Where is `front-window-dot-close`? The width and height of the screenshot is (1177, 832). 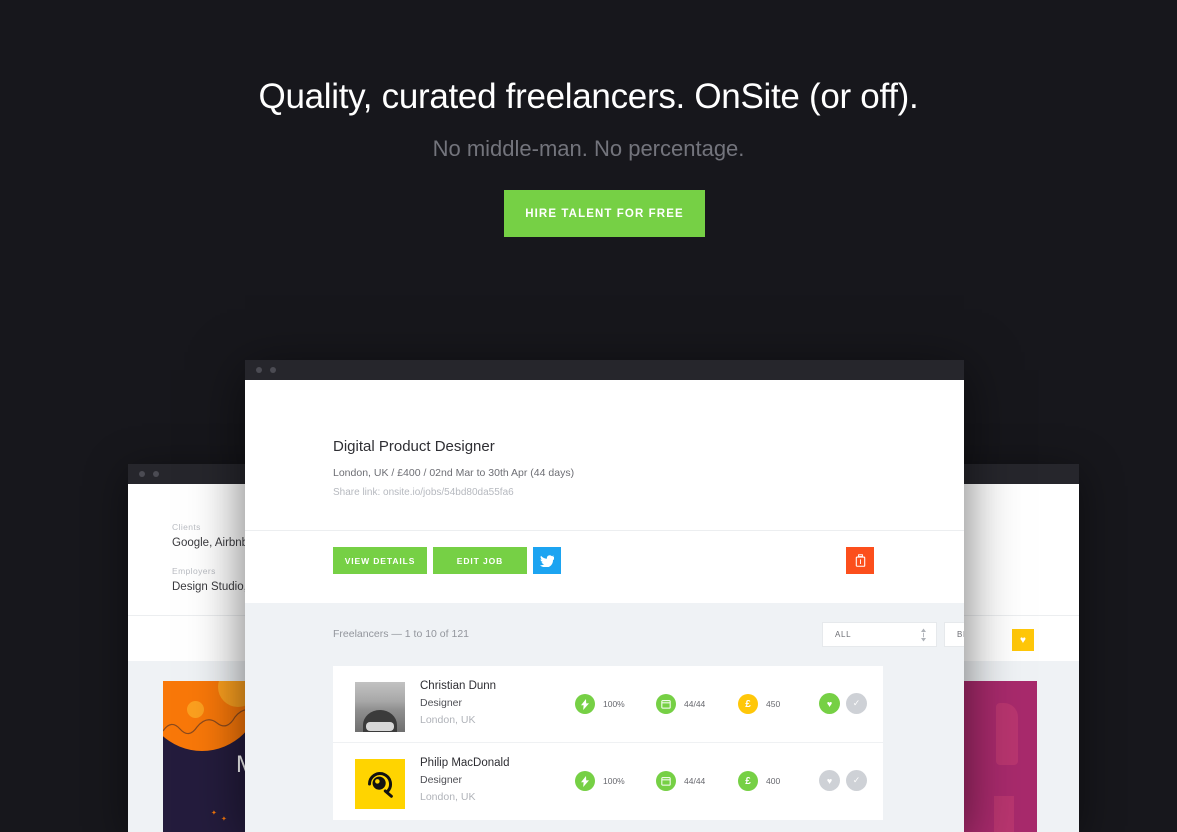
front-window-dot-close is located at coordinates (259, 370).